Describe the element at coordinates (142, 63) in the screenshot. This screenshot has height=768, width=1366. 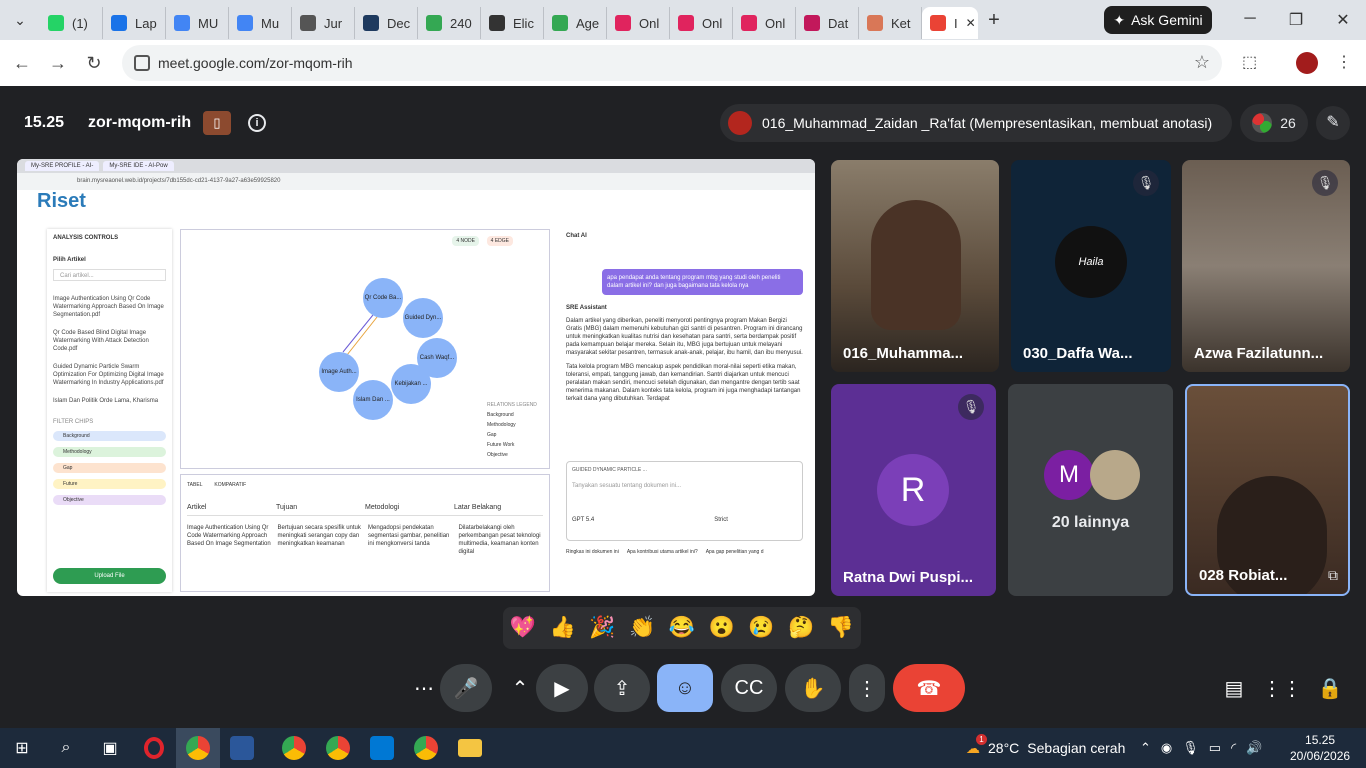
I see `site-info-icon` at that location.